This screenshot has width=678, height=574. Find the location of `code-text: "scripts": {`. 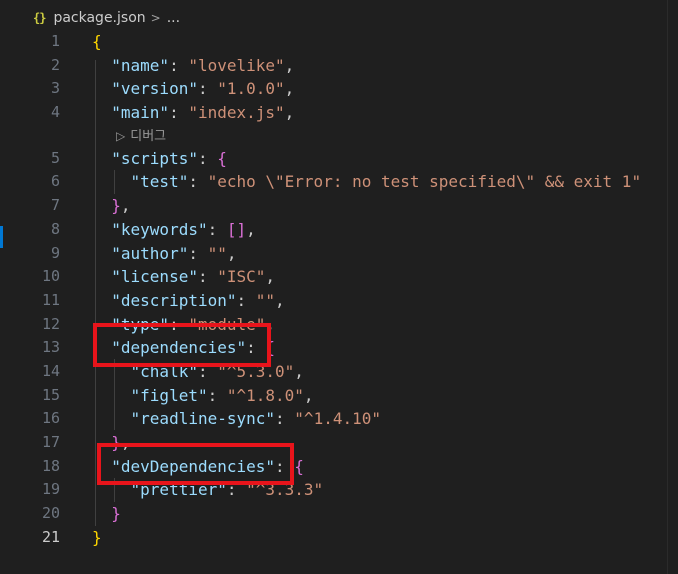

code-text: "scripts": { is located at coordinates (159, 159).